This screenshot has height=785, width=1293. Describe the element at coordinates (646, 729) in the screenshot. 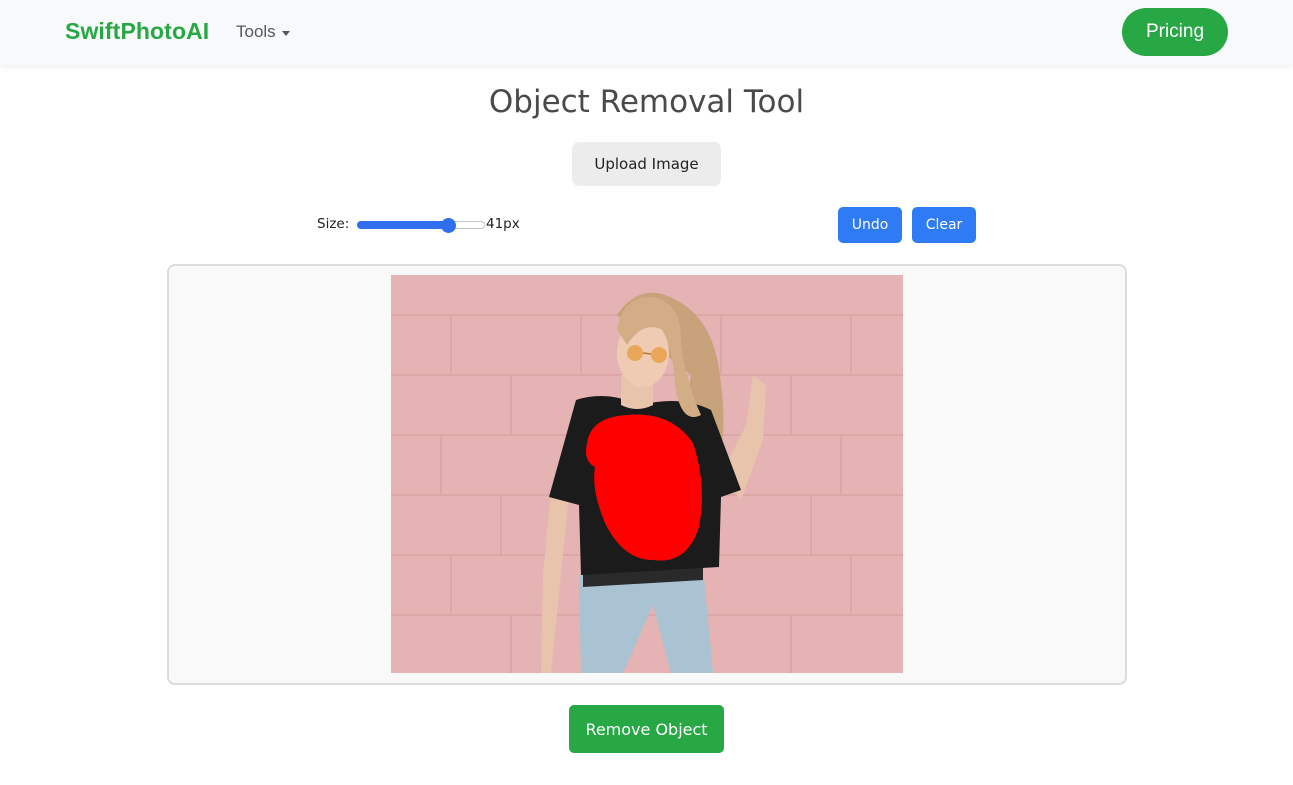

I see `remove-object-button: Remove Object` at that location.